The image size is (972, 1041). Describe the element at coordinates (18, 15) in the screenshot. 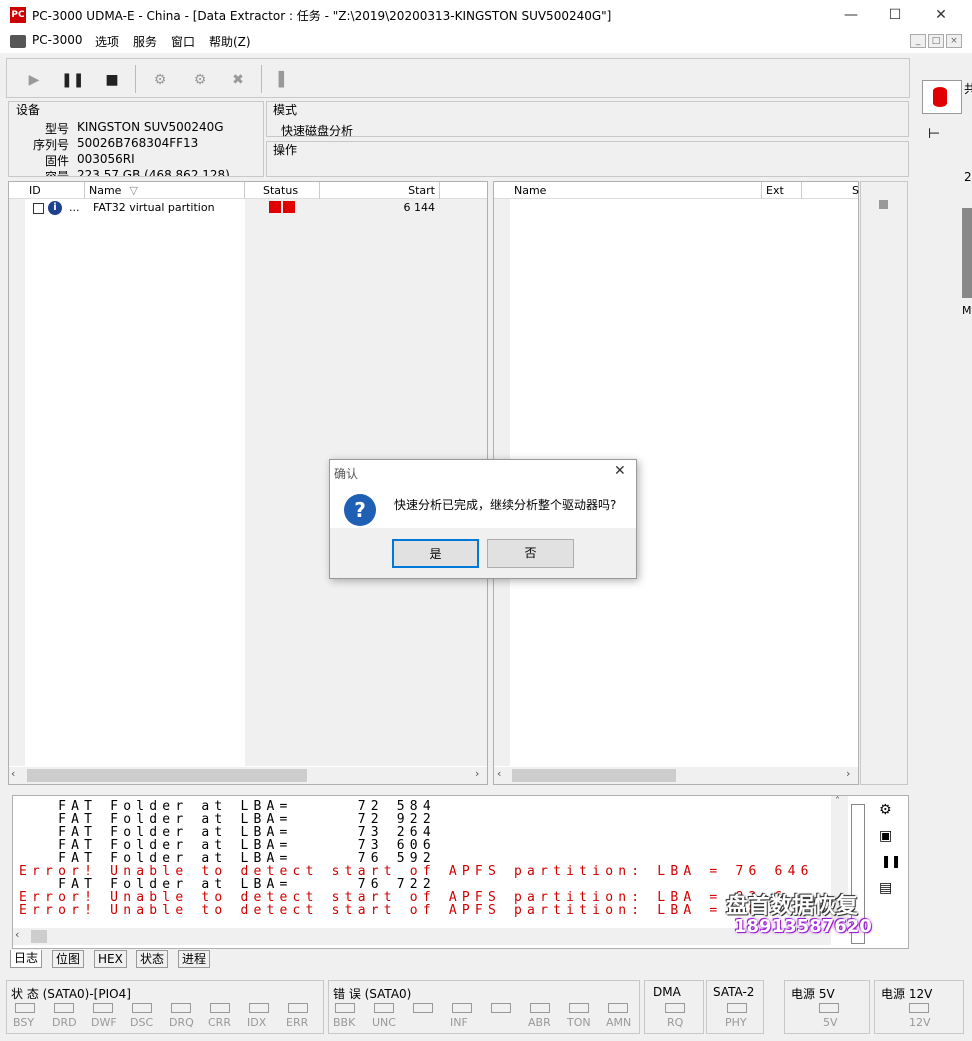

I see `app-icon: PC` at that location.